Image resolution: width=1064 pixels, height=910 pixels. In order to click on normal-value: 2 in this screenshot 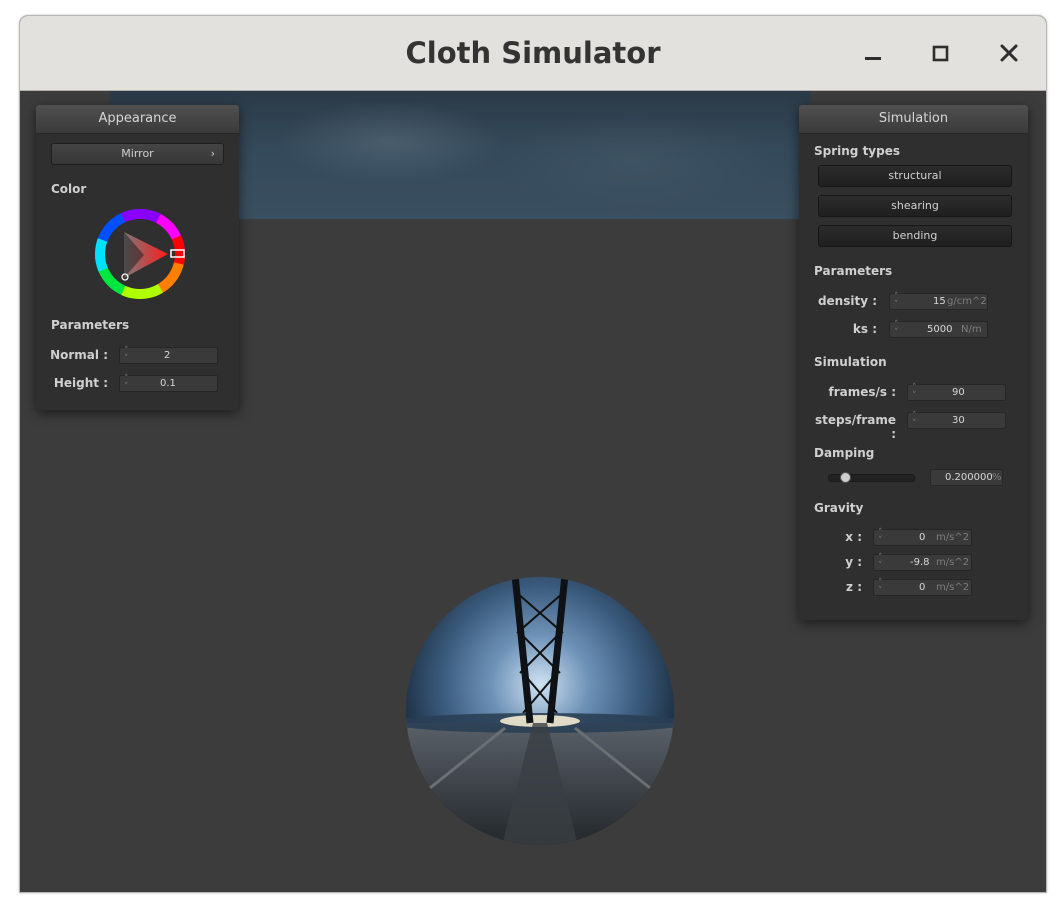, I will do `click(167, 355)`.